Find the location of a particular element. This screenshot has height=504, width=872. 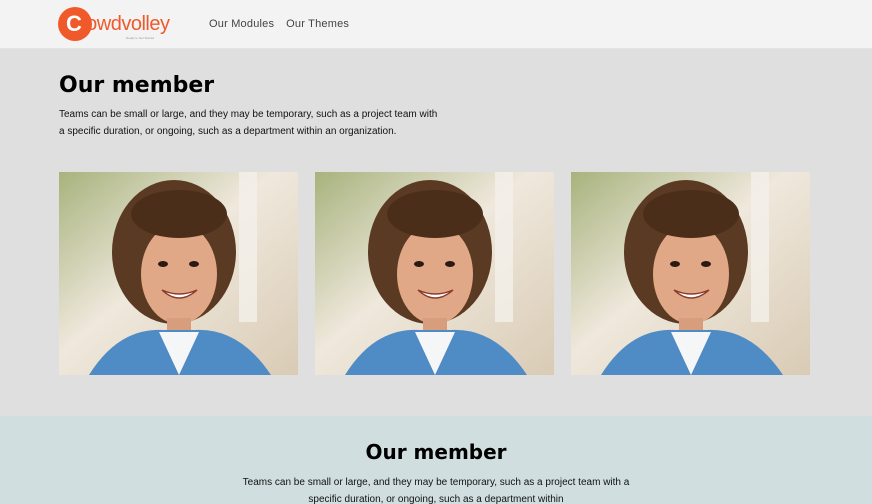

crowdvolley-logo: C rowdvolley Ready to Get Started is located at coordinates (117, 24).